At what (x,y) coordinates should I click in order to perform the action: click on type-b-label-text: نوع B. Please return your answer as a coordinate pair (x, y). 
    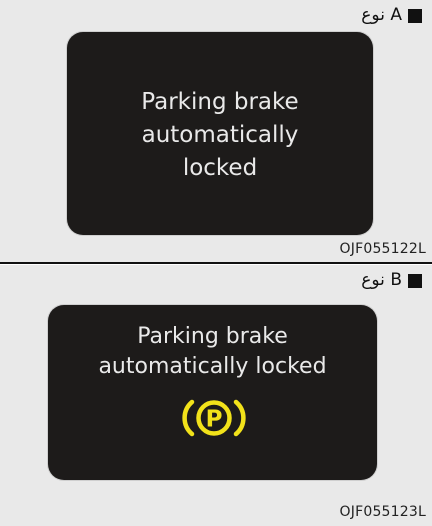
    Looking at the image, I should click on (381, 280).